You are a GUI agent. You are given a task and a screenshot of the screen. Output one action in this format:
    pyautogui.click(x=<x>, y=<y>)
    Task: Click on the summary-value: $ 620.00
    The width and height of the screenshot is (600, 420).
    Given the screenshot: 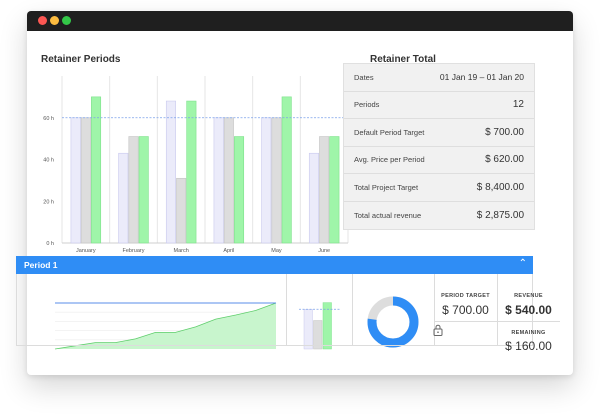 What is the action you would take?
    pyautogui.click(x=504, y=160)
    